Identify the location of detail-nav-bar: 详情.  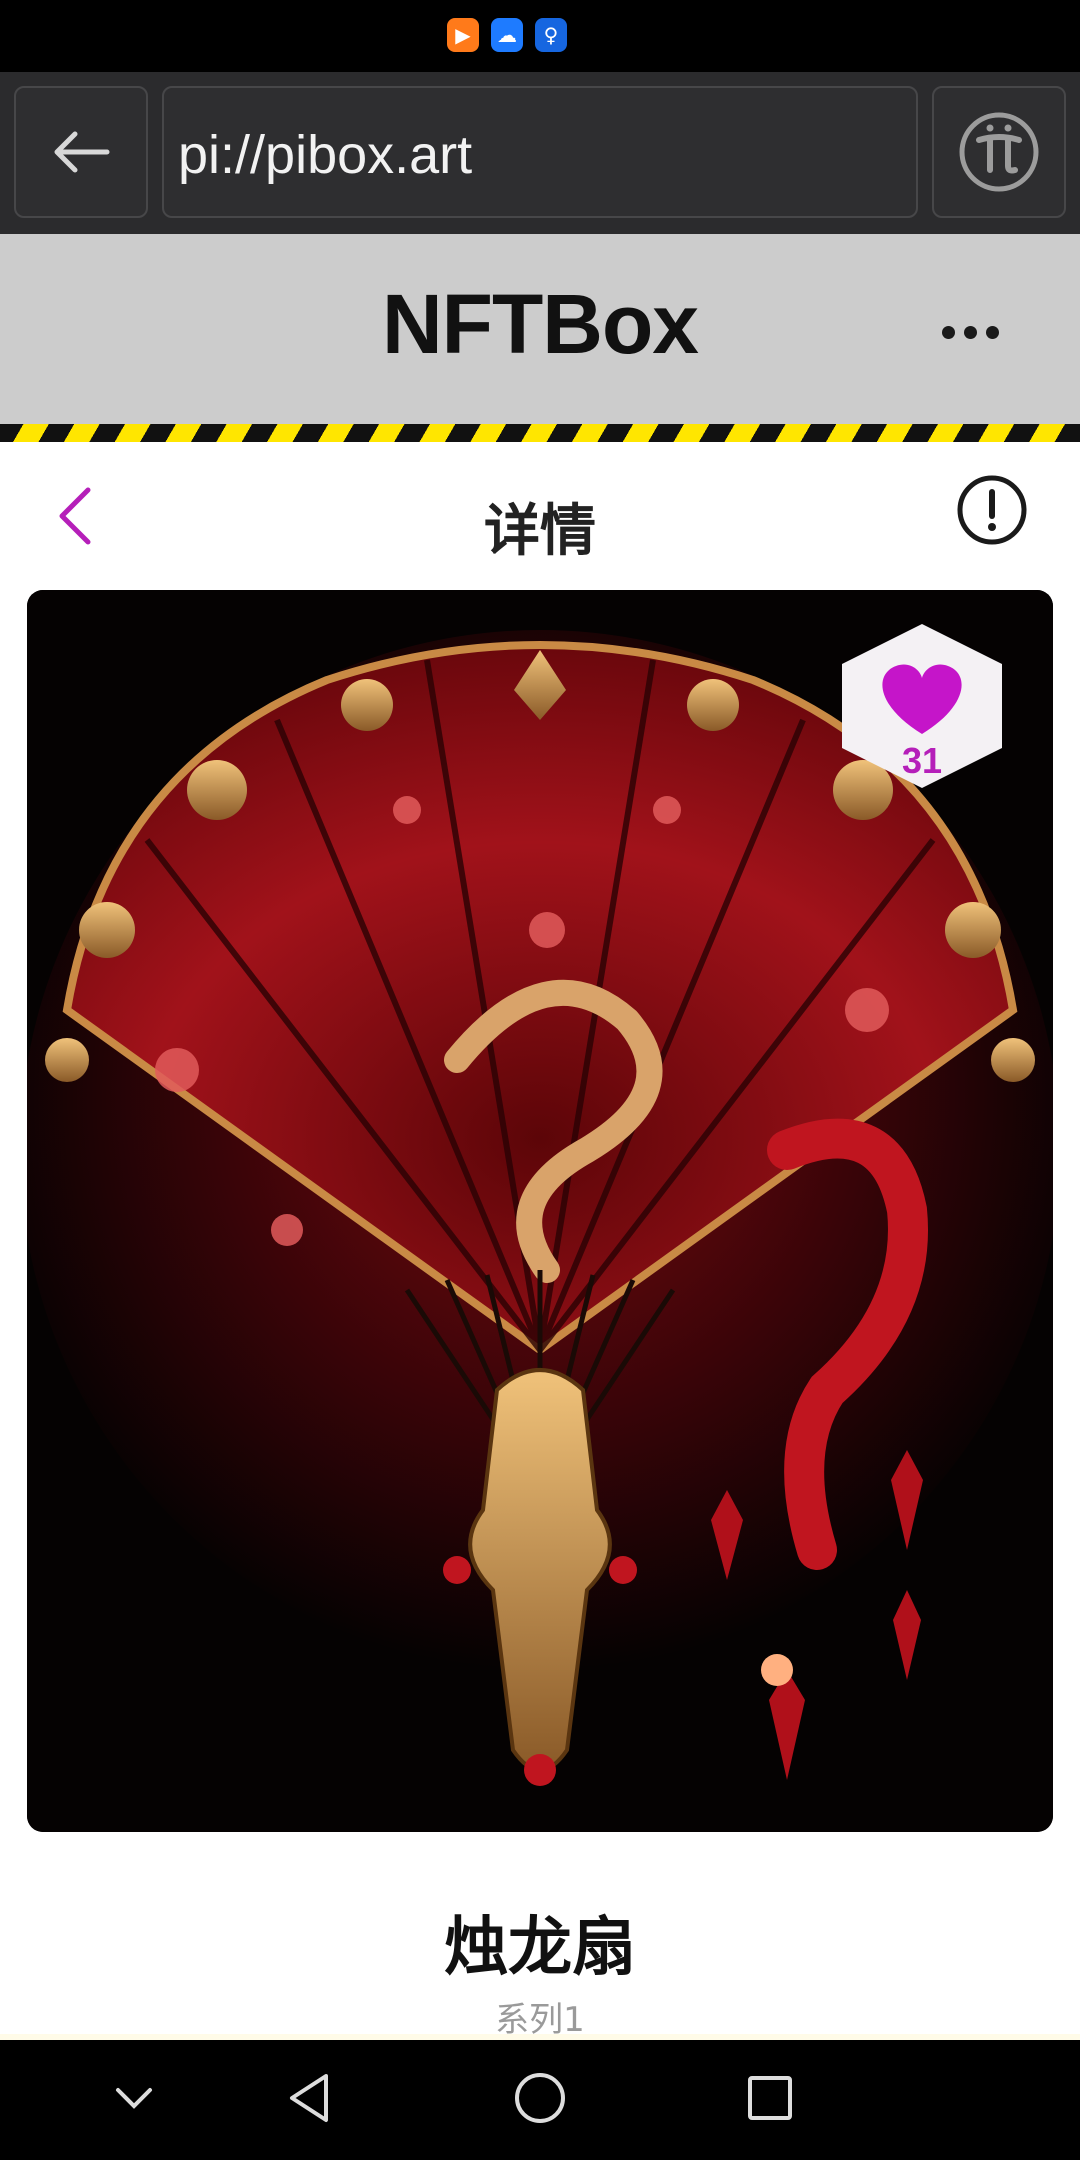
(540, 513).